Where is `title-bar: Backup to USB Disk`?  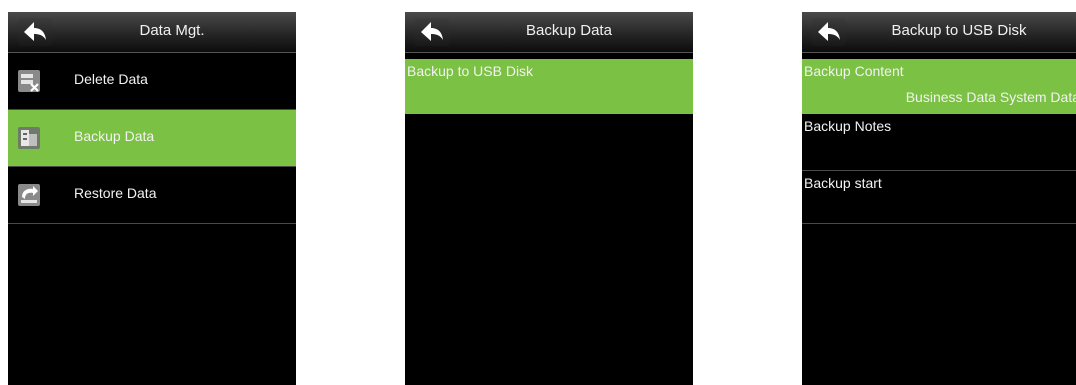 title-bar: Backup to USB Disk is located at coordinates (939, 32).